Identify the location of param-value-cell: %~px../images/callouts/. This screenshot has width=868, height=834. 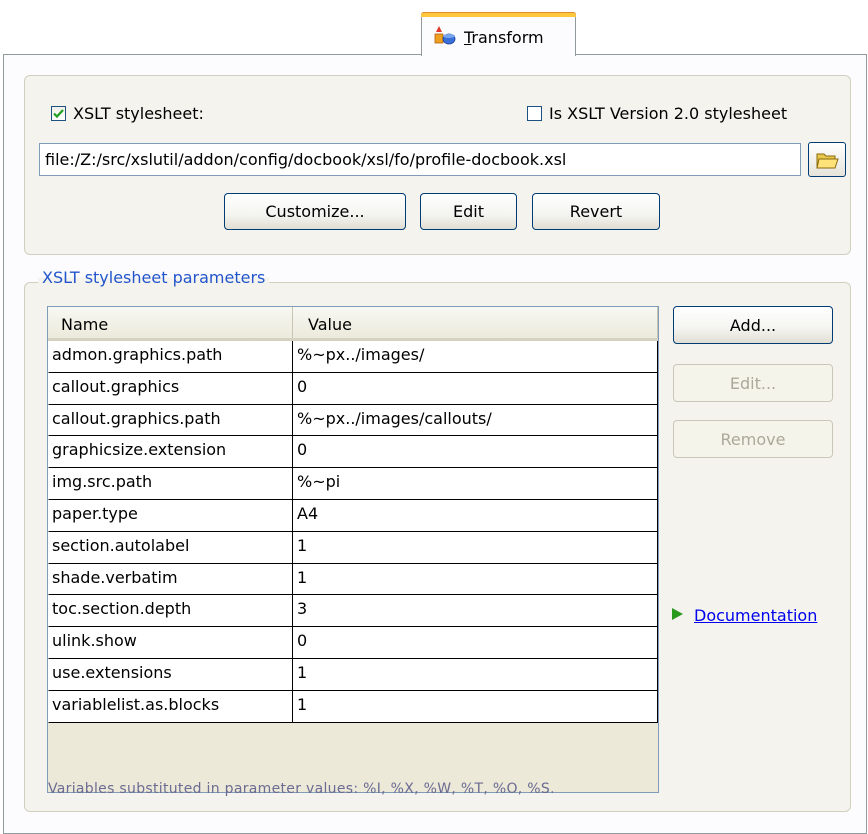
(475, 420).